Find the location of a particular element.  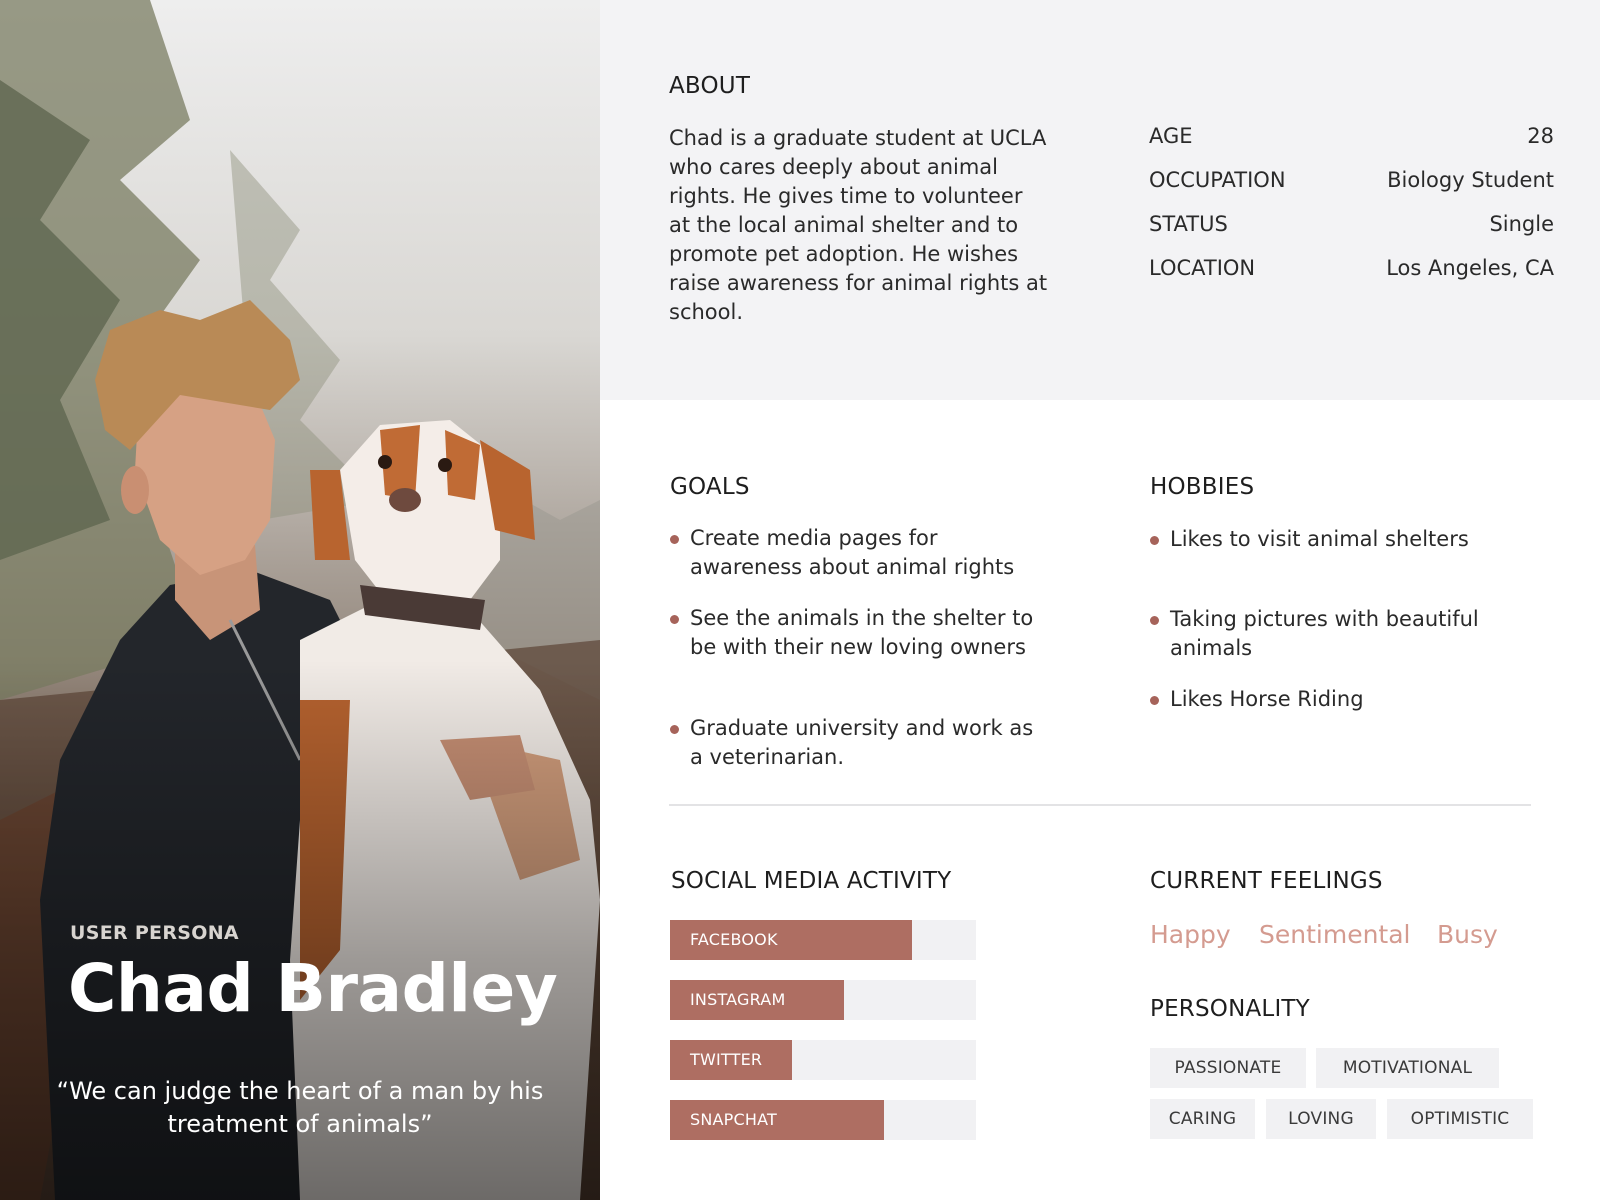

social-bar-facebook: FACEBOOK is located at coordinates (823, 940).